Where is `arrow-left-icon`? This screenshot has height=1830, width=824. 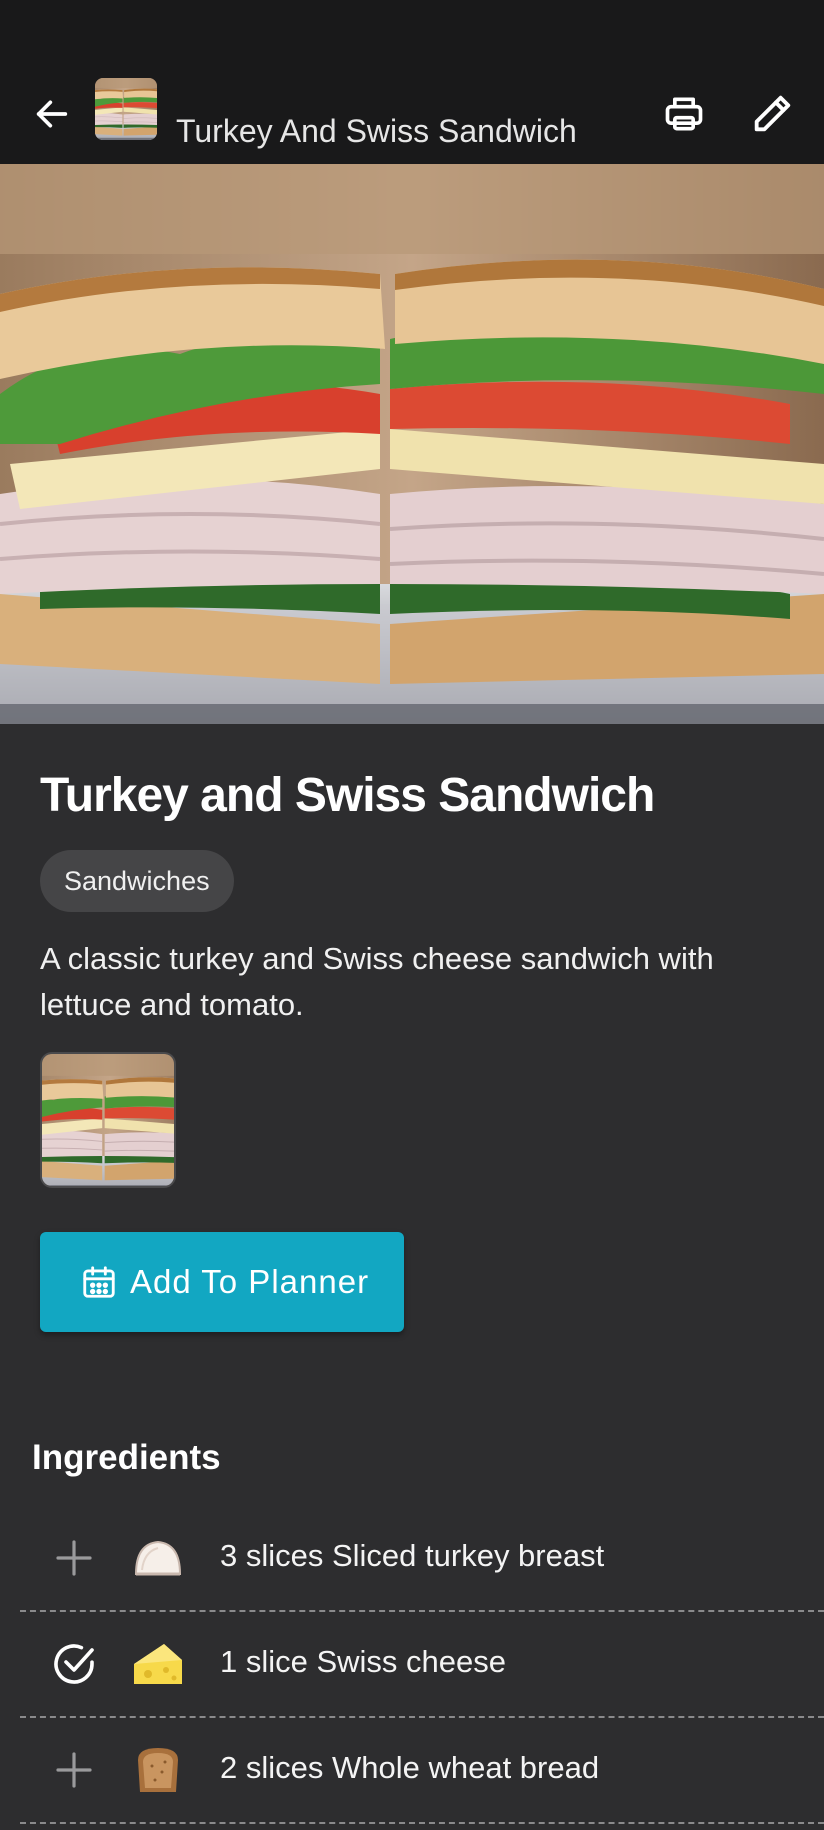
arrow-left-icon is located at coordinates (52, 114).